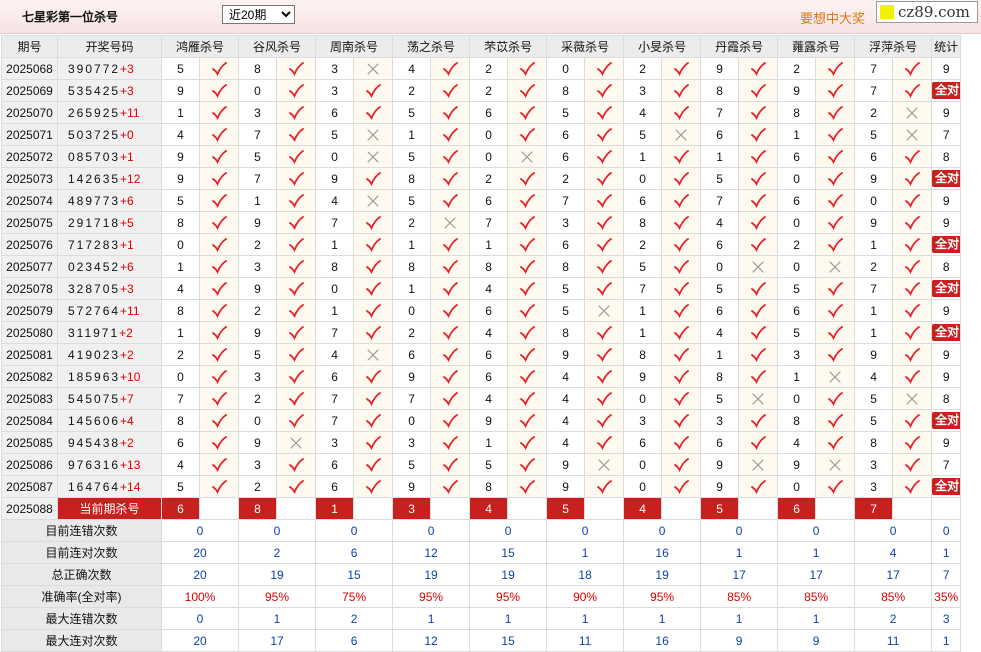 This screenshot has width=981, height=652. Describe the element at coordinates (662, 46) in the screenshot. I see `header-expert: 小旻杀号` at that location.